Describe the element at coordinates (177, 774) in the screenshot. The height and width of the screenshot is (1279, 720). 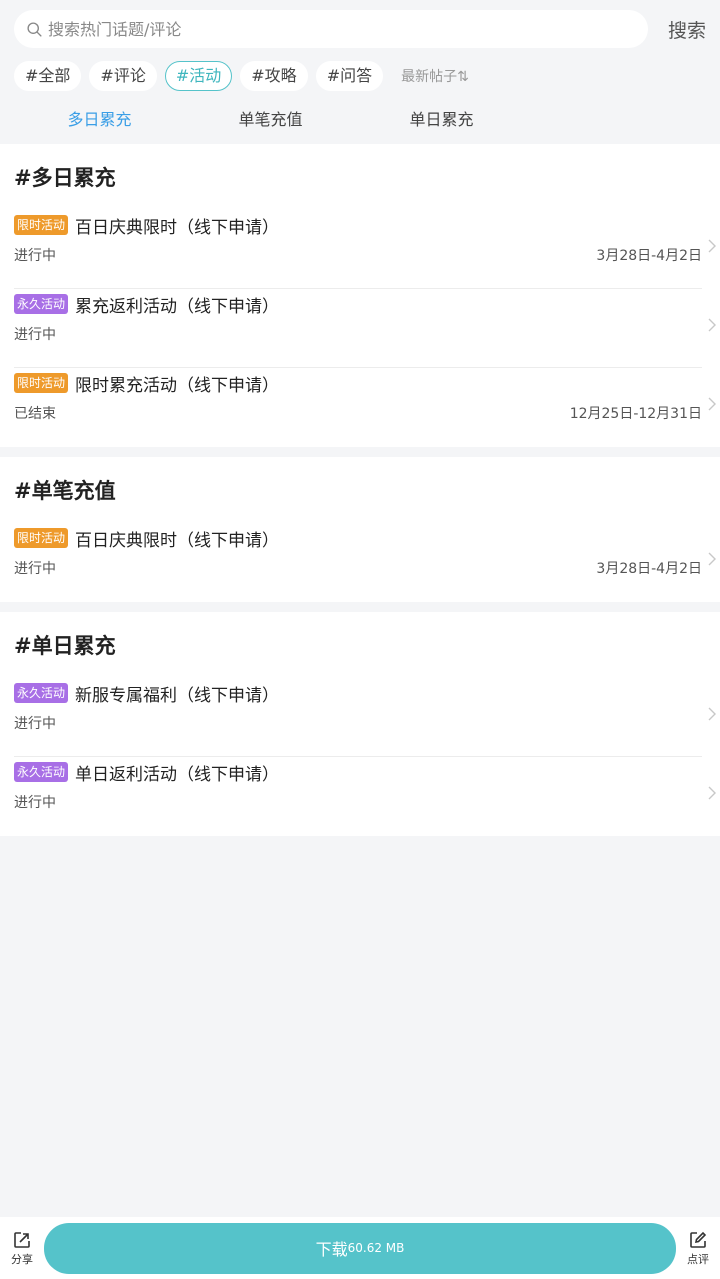
I see `activity-title: 单日返利活动（线下申请）` at that location.